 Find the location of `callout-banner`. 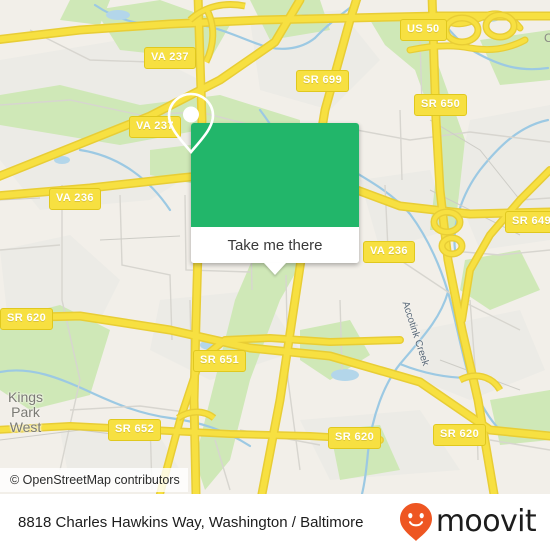

callout-banner is located at coordinates (263, 159).